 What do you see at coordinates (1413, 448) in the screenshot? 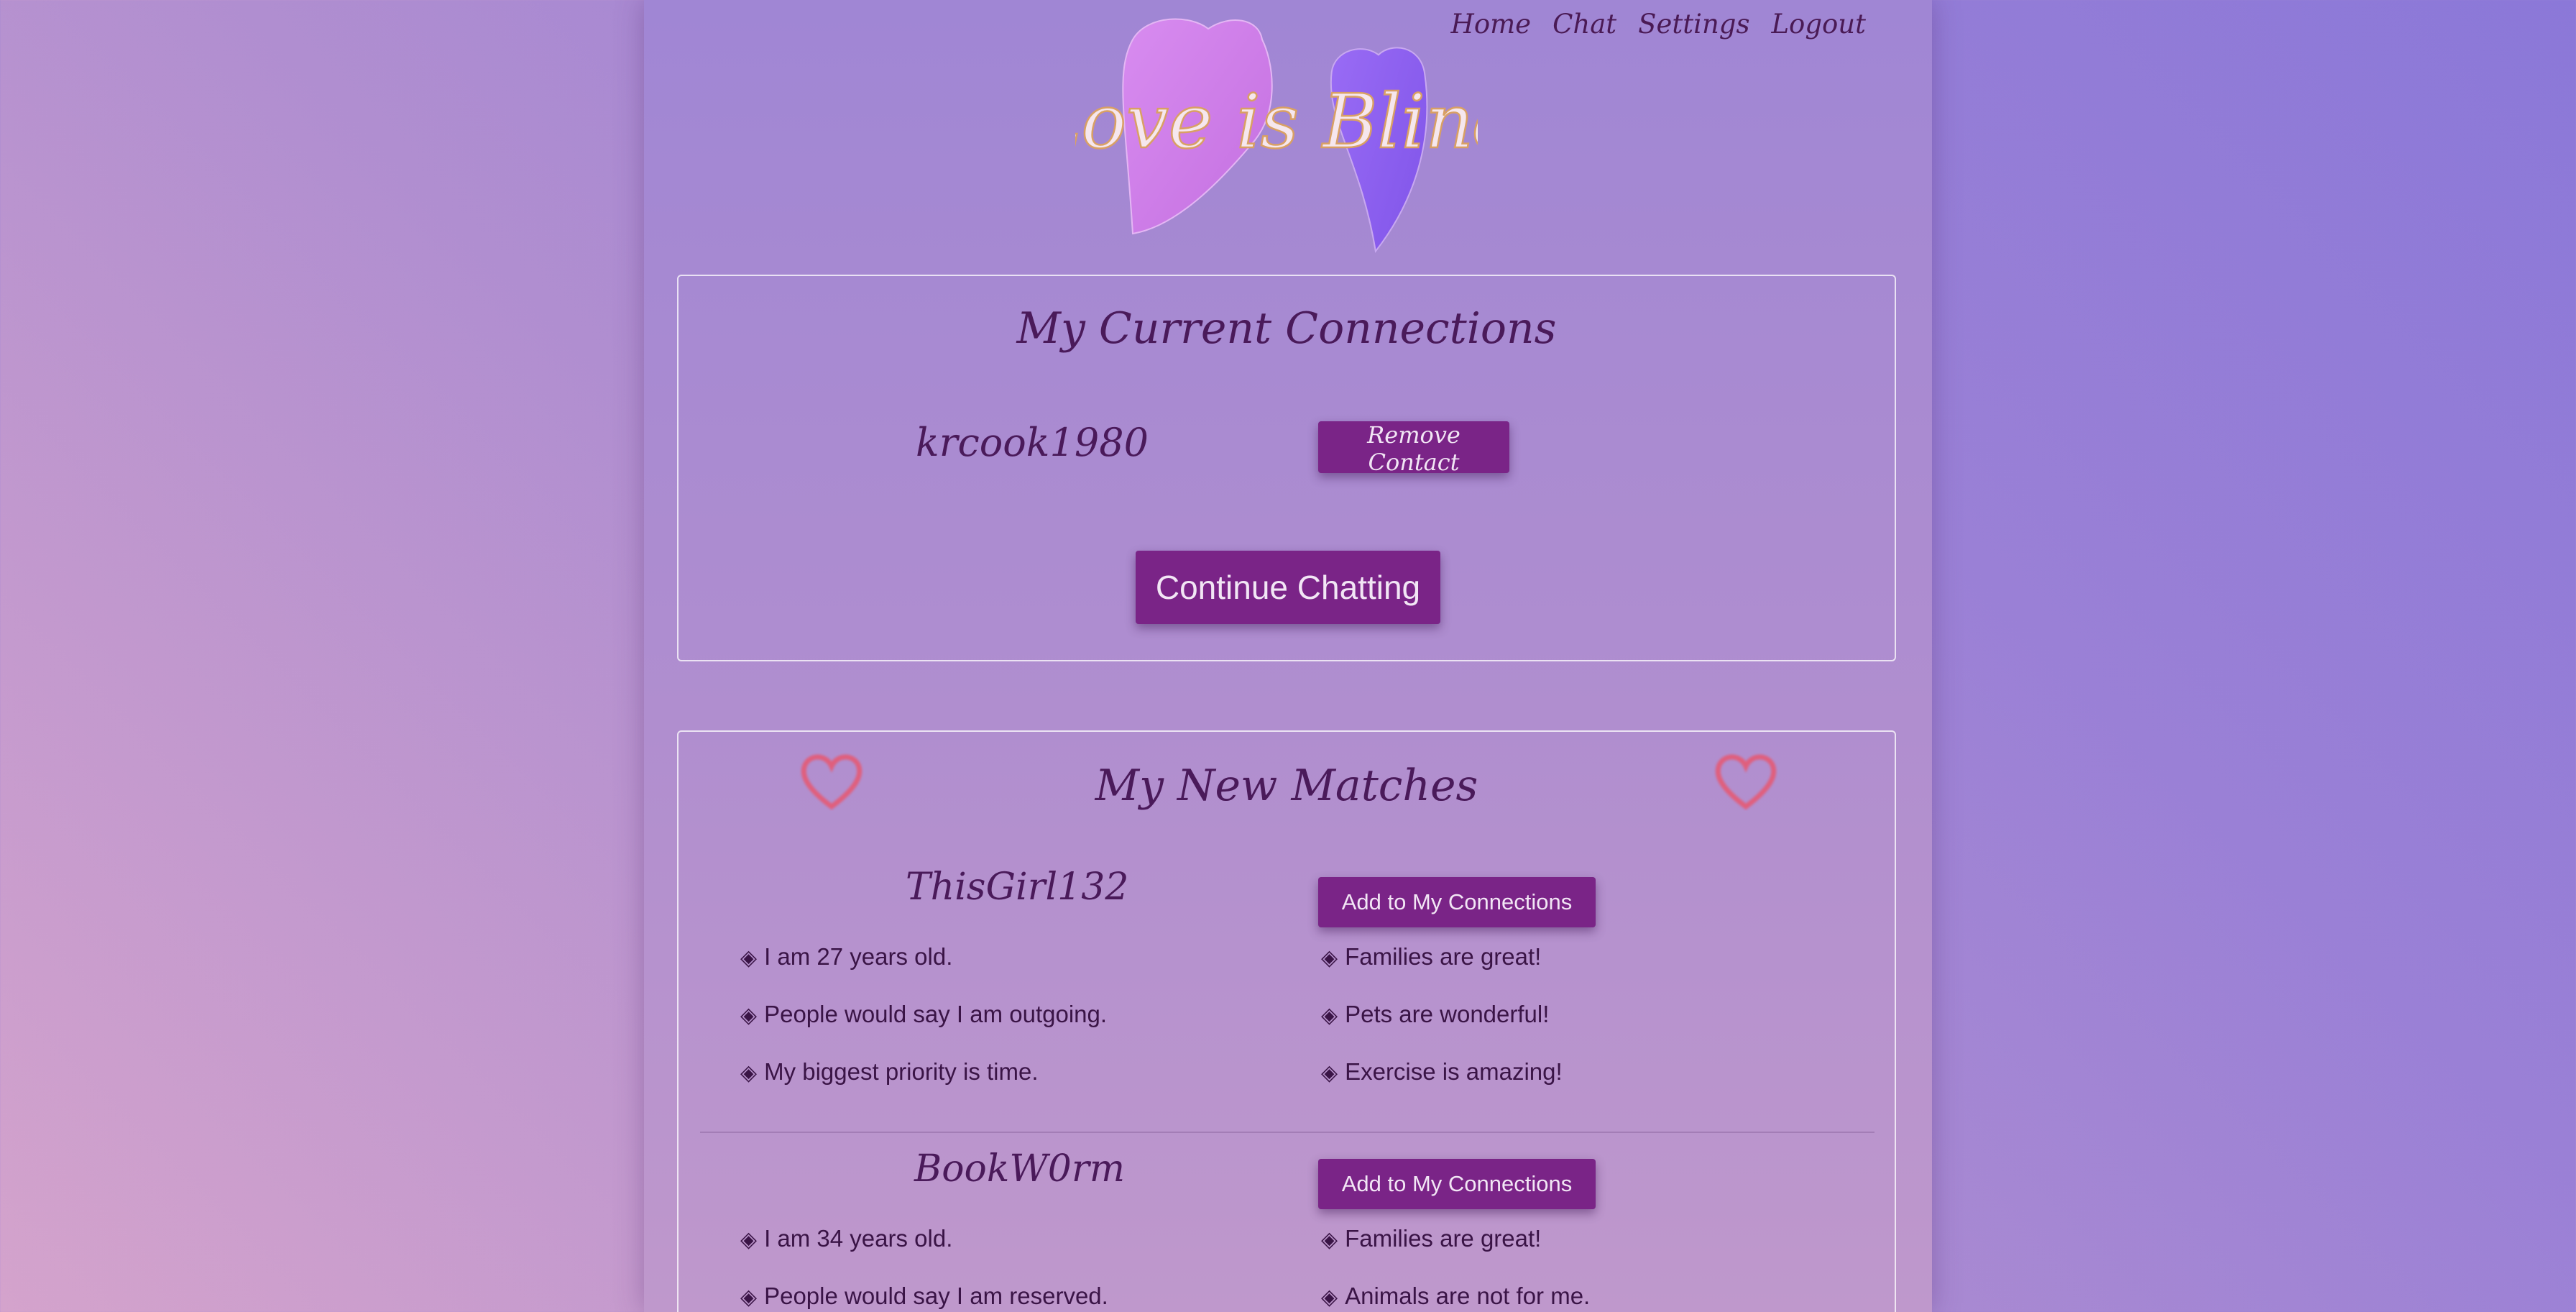
I see `remove-contact-button: Remove Contact` at bounding box center [1413, 448].